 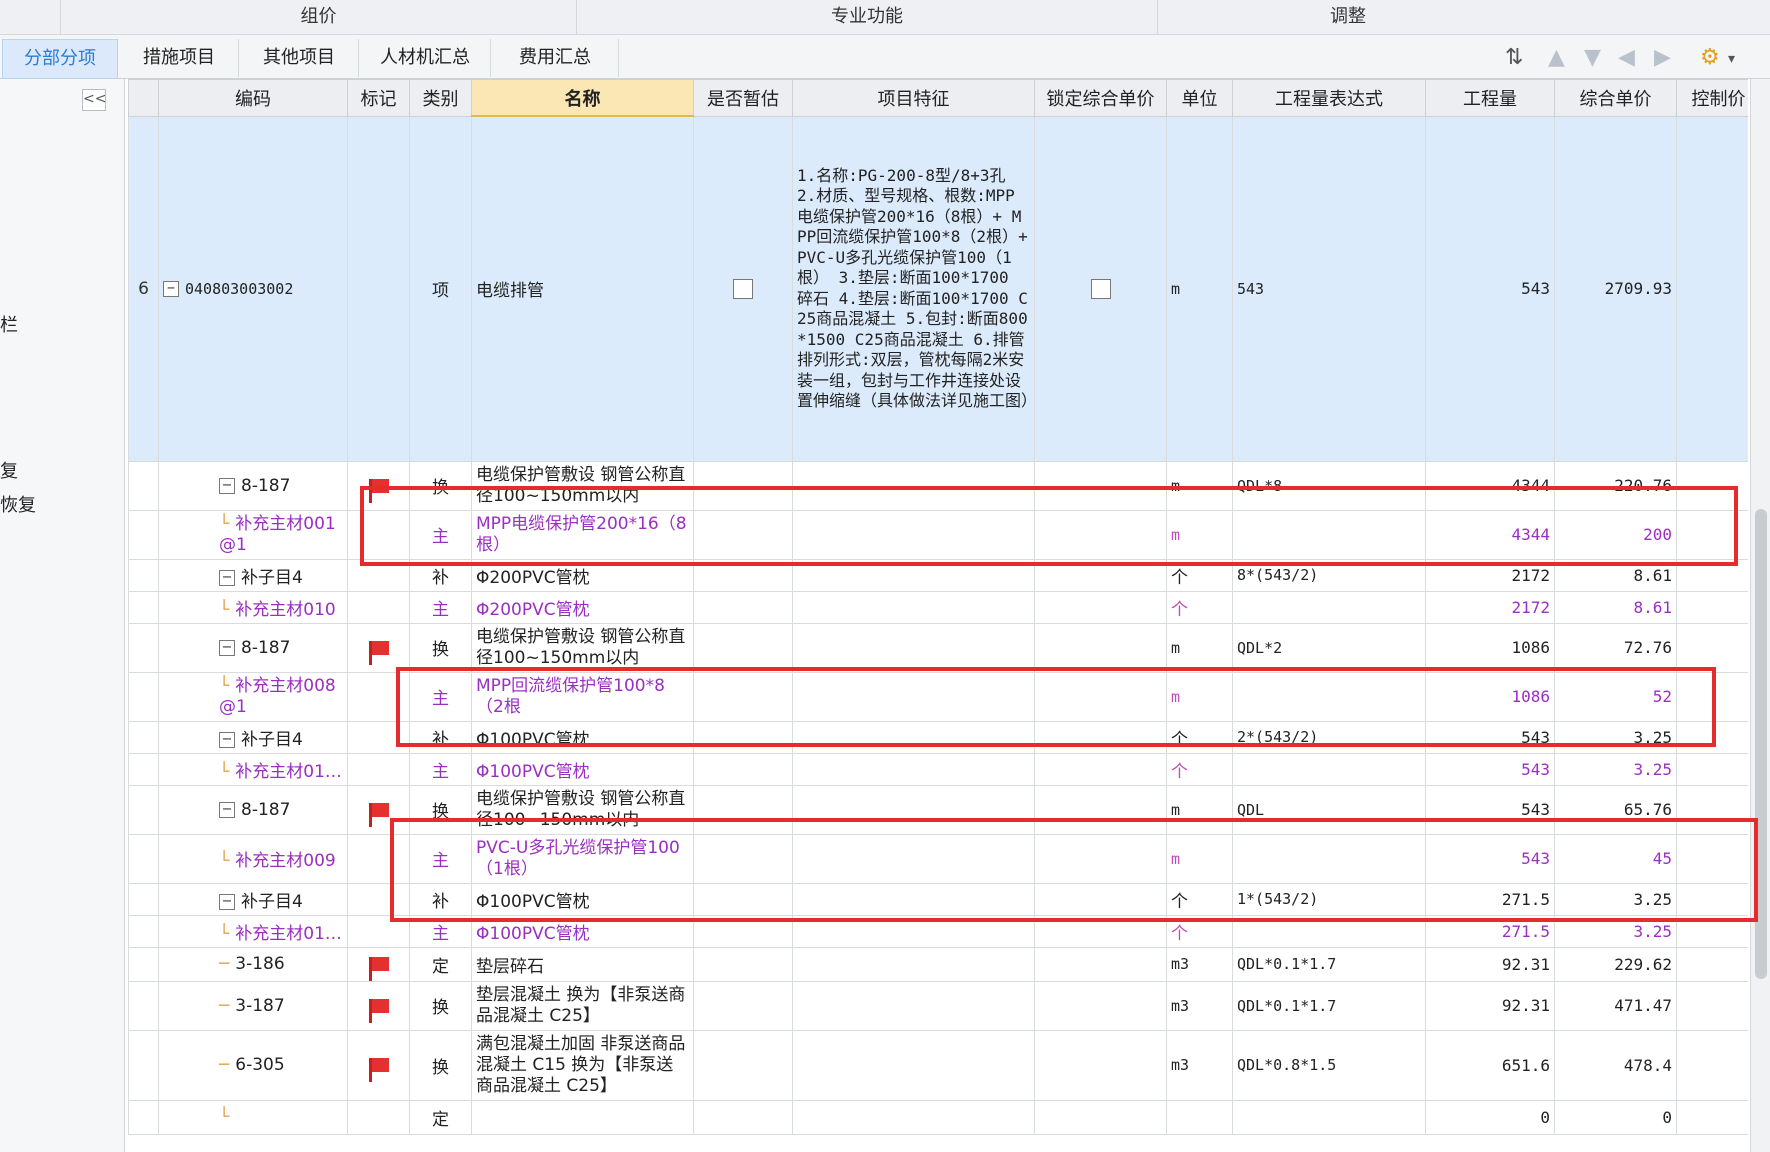 I want to click on settings-gear-icon: ⚙, so click(x=1710, y=57).